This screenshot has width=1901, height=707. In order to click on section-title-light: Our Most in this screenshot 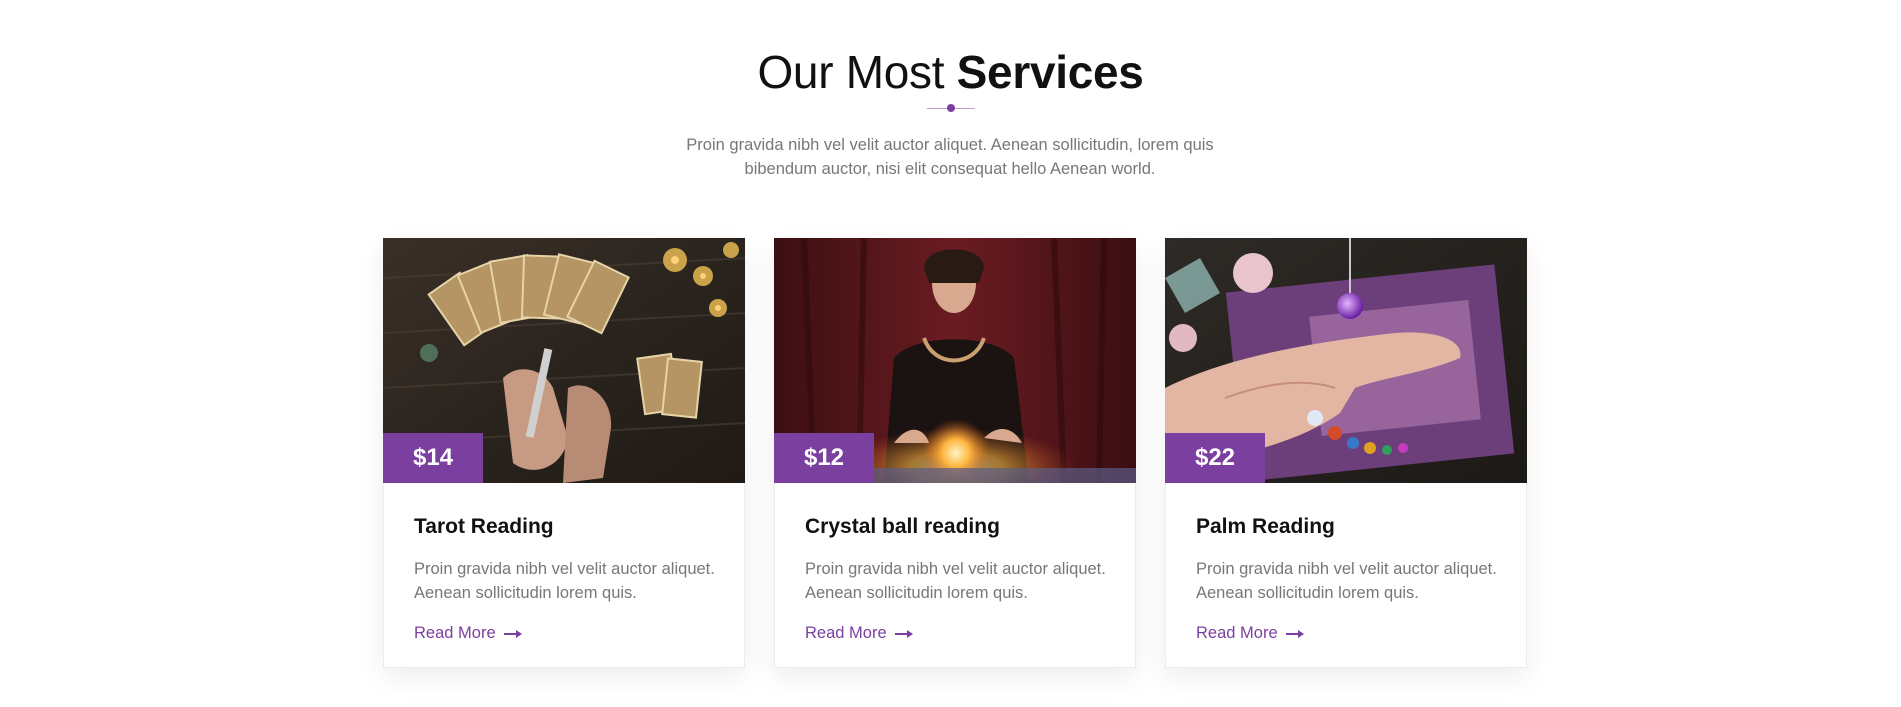, I will do `click(851, 72)`.